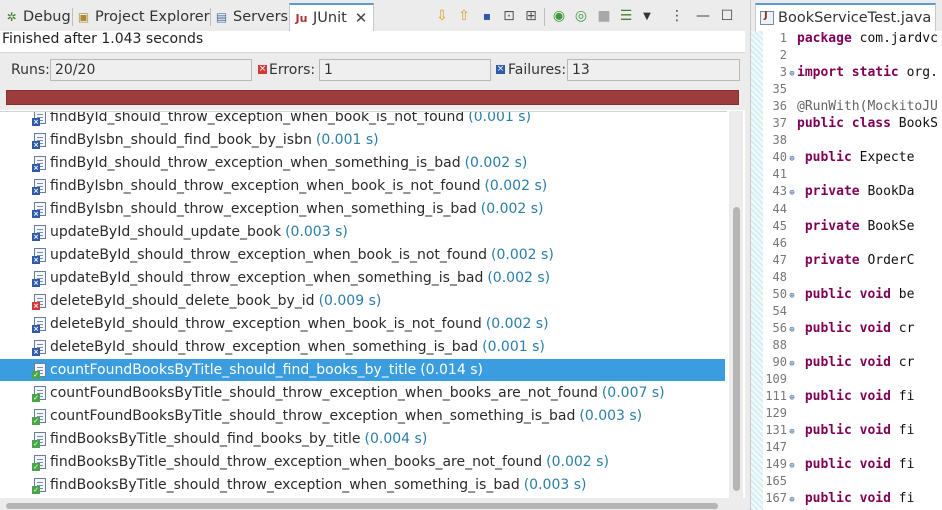 The width and height of the screenshot is (942, 510). Describe the element at coordinates (852, 397) in the screenshot. I see `code-line: 111 ⊕ public void fi` at that location.